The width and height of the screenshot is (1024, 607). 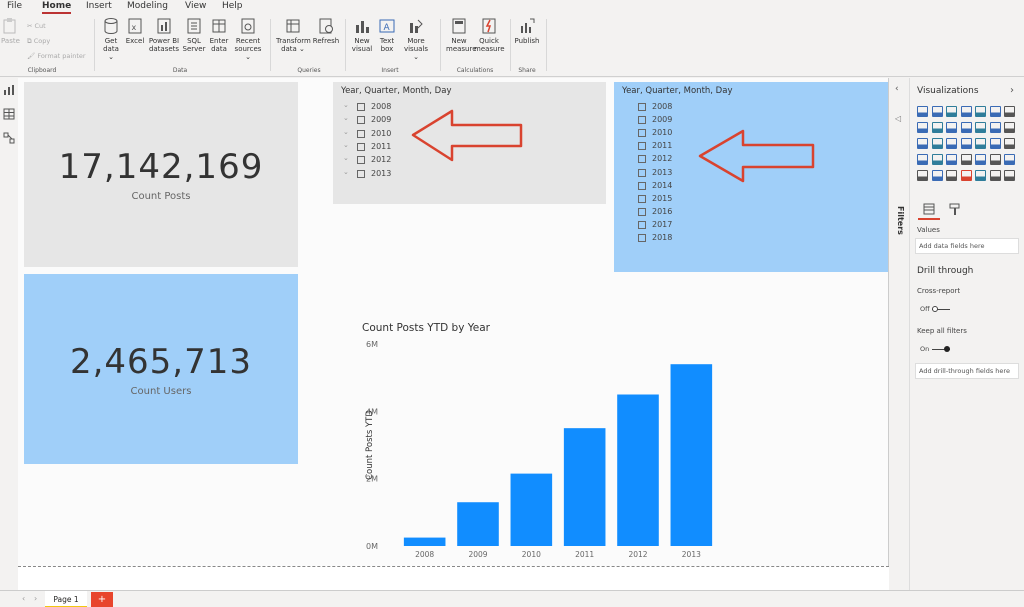 I want to click on copy-button: ⧉ Copy, so click(x=38, y=41).